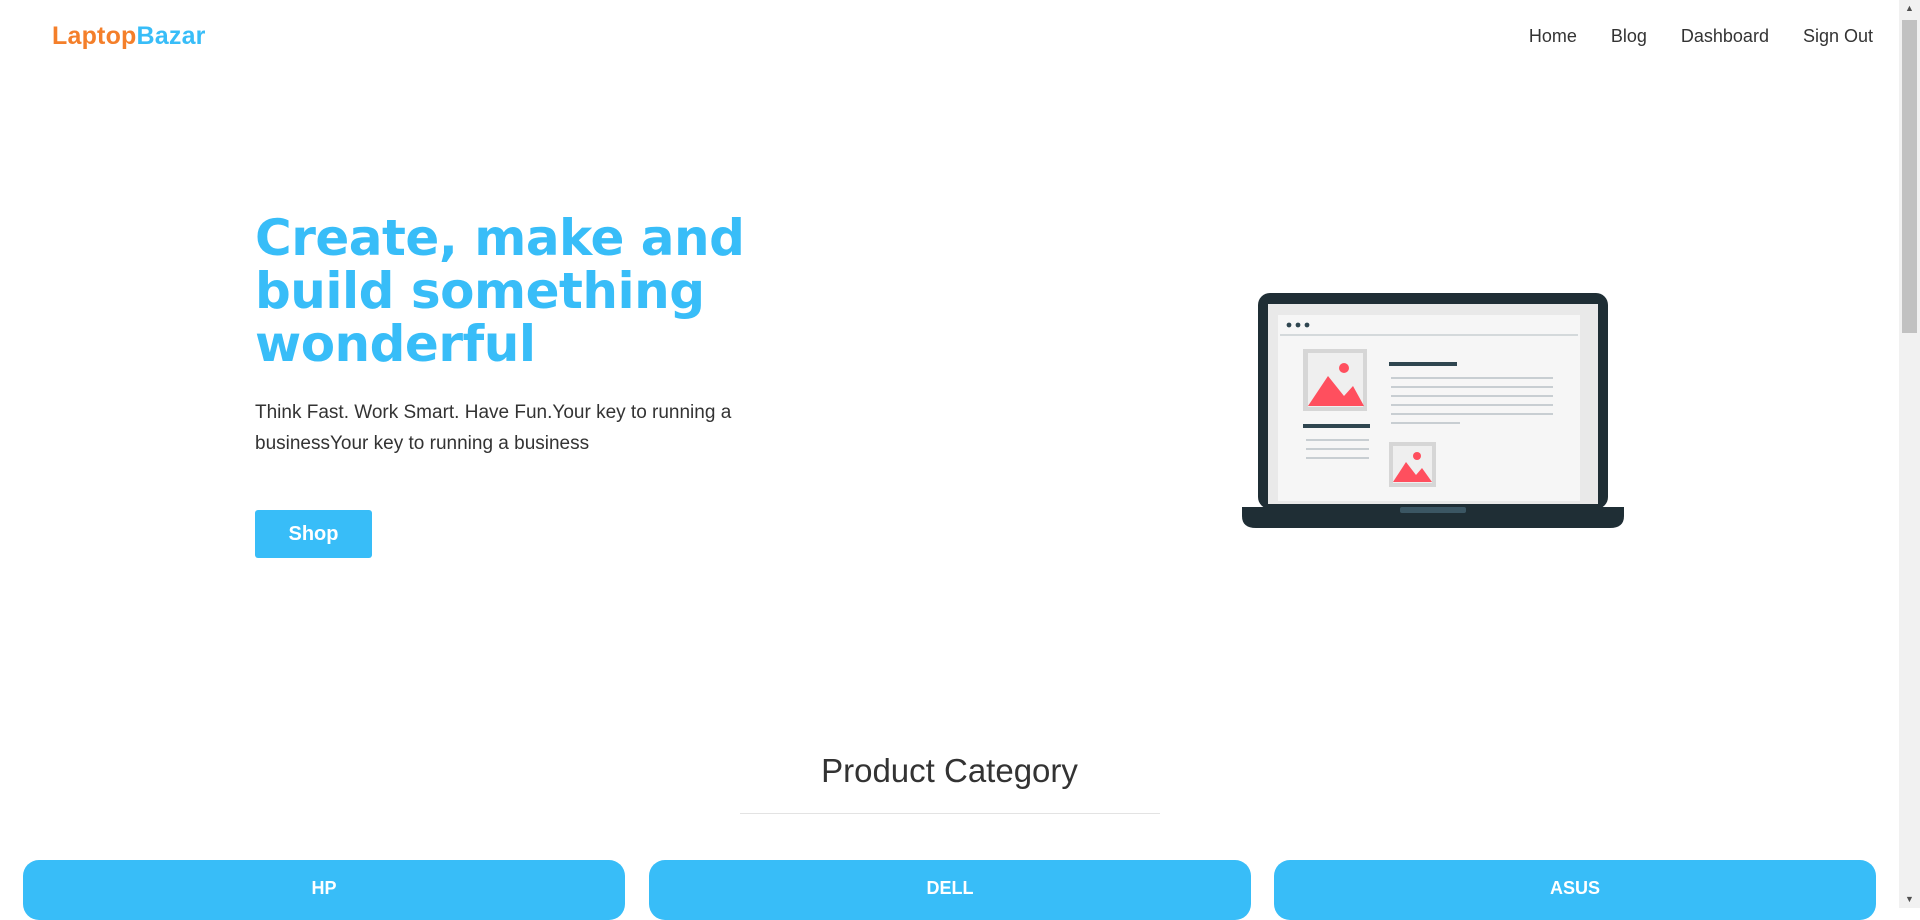 Image resolution: width=1920 pixels, height=920 pixels. What do you see at coordinates (950, 813) in the screenshot?
I see `section-divider` at bounding box center [950, 813].